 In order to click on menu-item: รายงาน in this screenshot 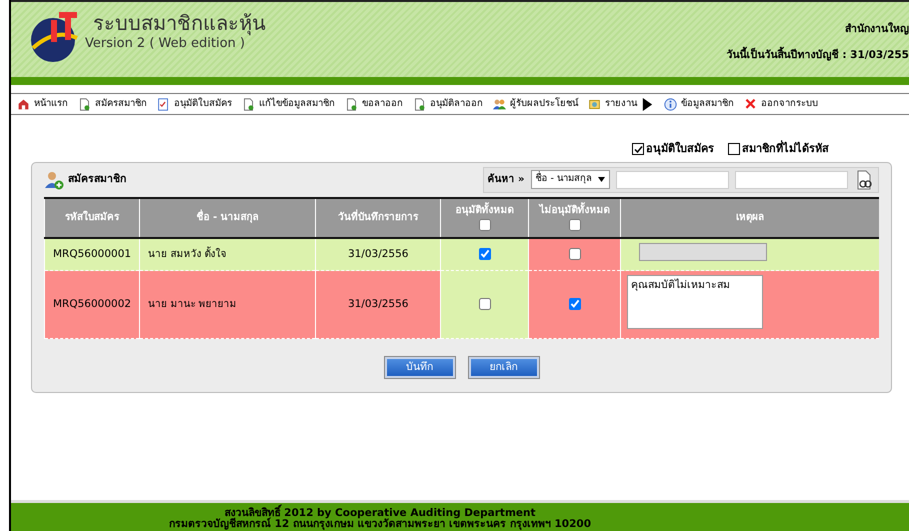, I will do `click(624, 104)`.